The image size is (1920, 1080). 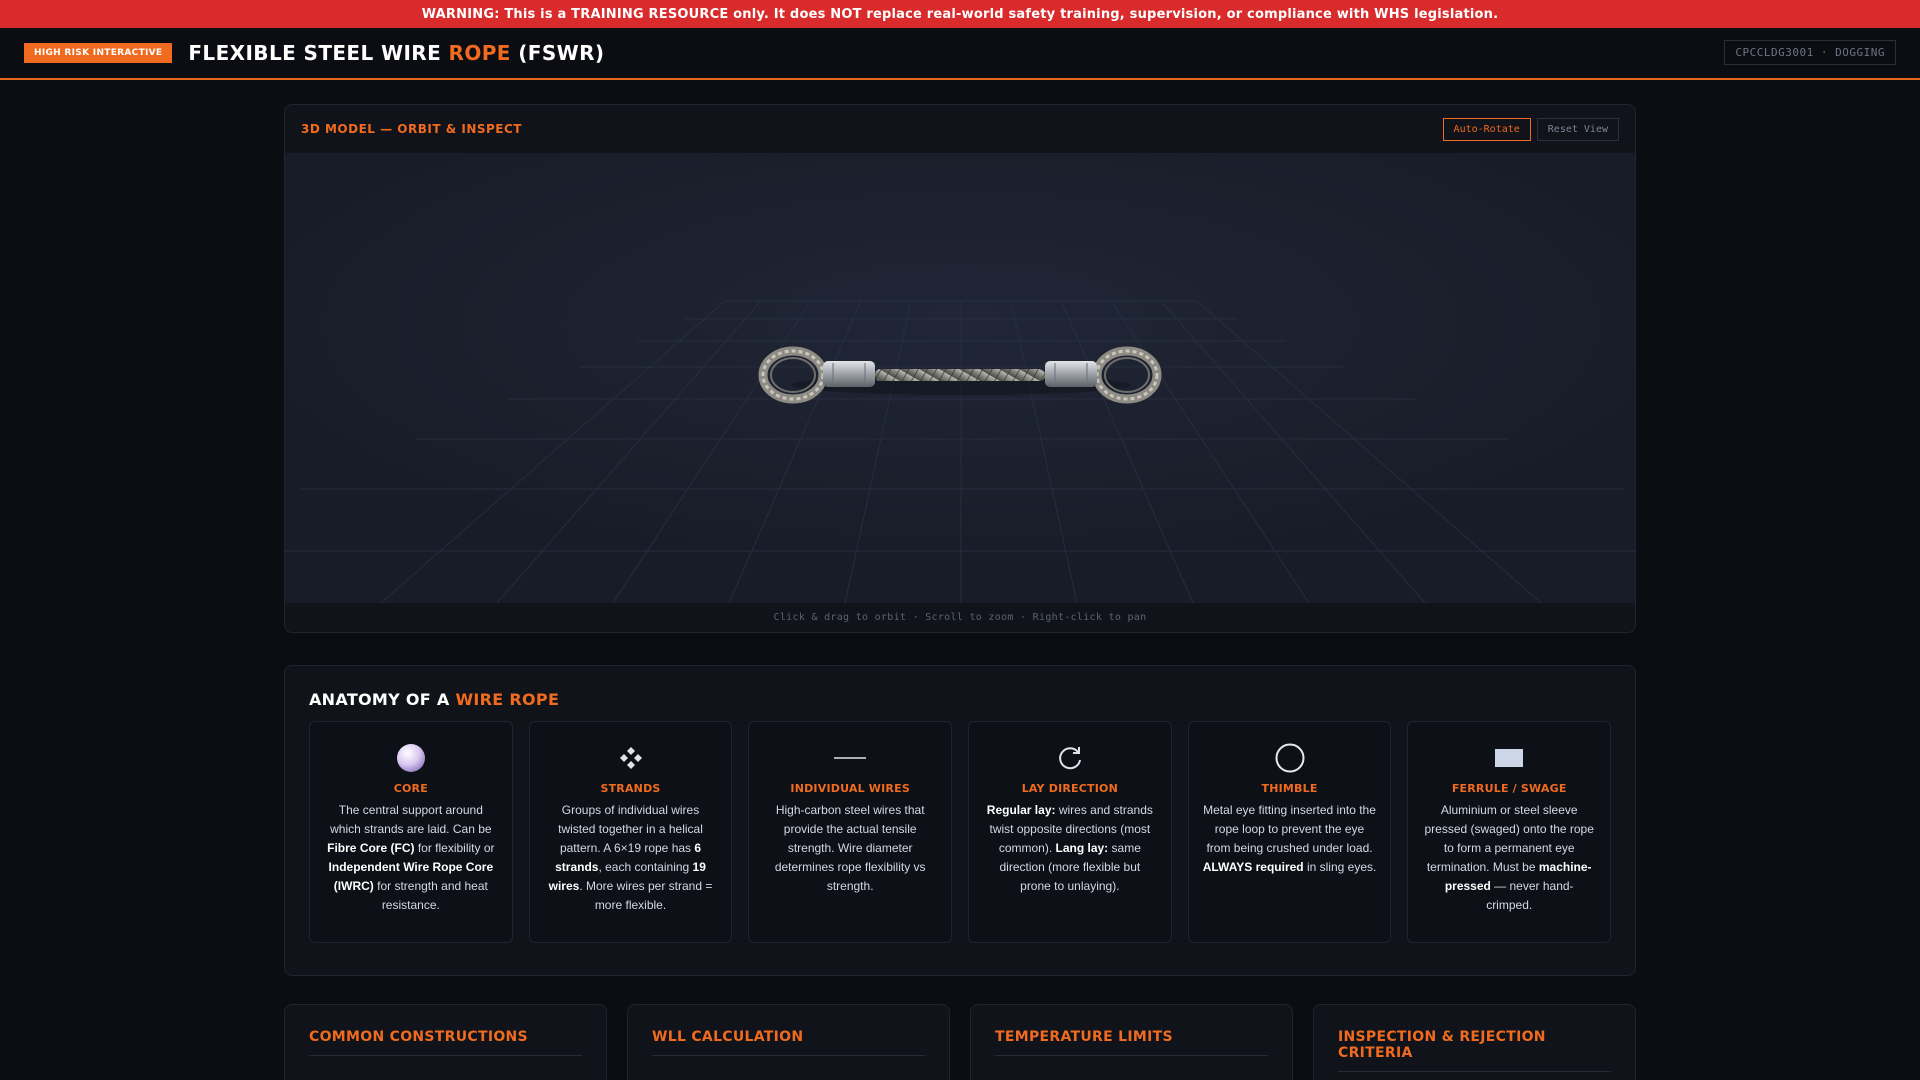 What do you see at coordinates (411, 129) in the screenshot?
I see `viewer-title: 3D MODEL — ORBIT & INSPECT` at bounding box center [411, 129].